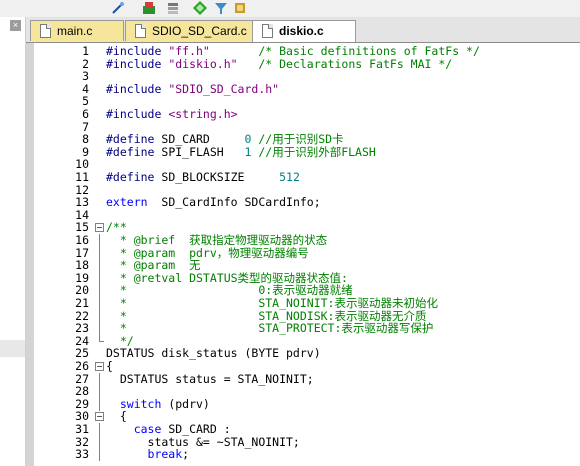 Image resolution: width=580 pixels, height=466 pixels. Describe the element at coordinates (13, 241) in the screenshot. I see `left-panel: ×` at that location.